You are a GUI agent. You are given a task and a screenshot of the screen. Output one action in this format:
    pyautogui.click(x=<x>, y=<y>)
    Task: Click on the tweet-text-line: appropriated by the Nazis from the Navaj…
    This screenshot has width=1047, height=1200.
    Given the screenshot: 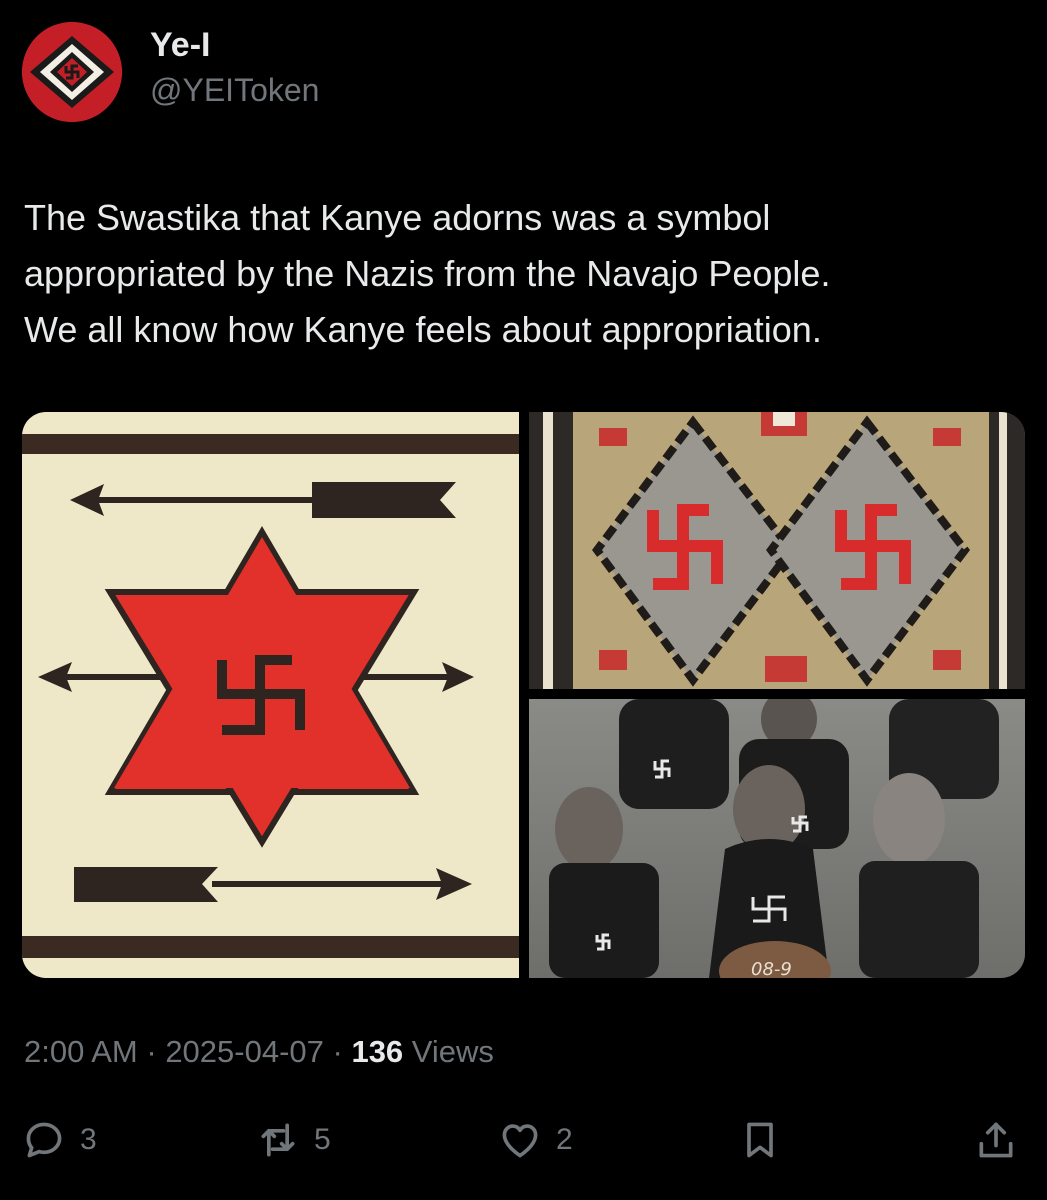 What is the action you would take?
    pyautogui.click(x=427, y=273)
    